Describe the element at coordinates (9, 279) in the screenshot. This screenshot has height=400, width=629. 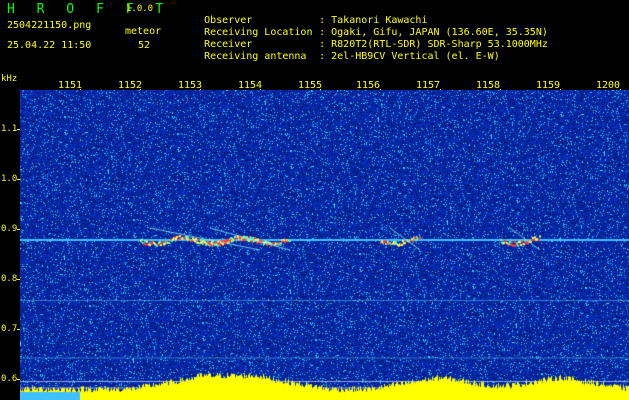
I see `y-tick-label: 0.8` at that location.